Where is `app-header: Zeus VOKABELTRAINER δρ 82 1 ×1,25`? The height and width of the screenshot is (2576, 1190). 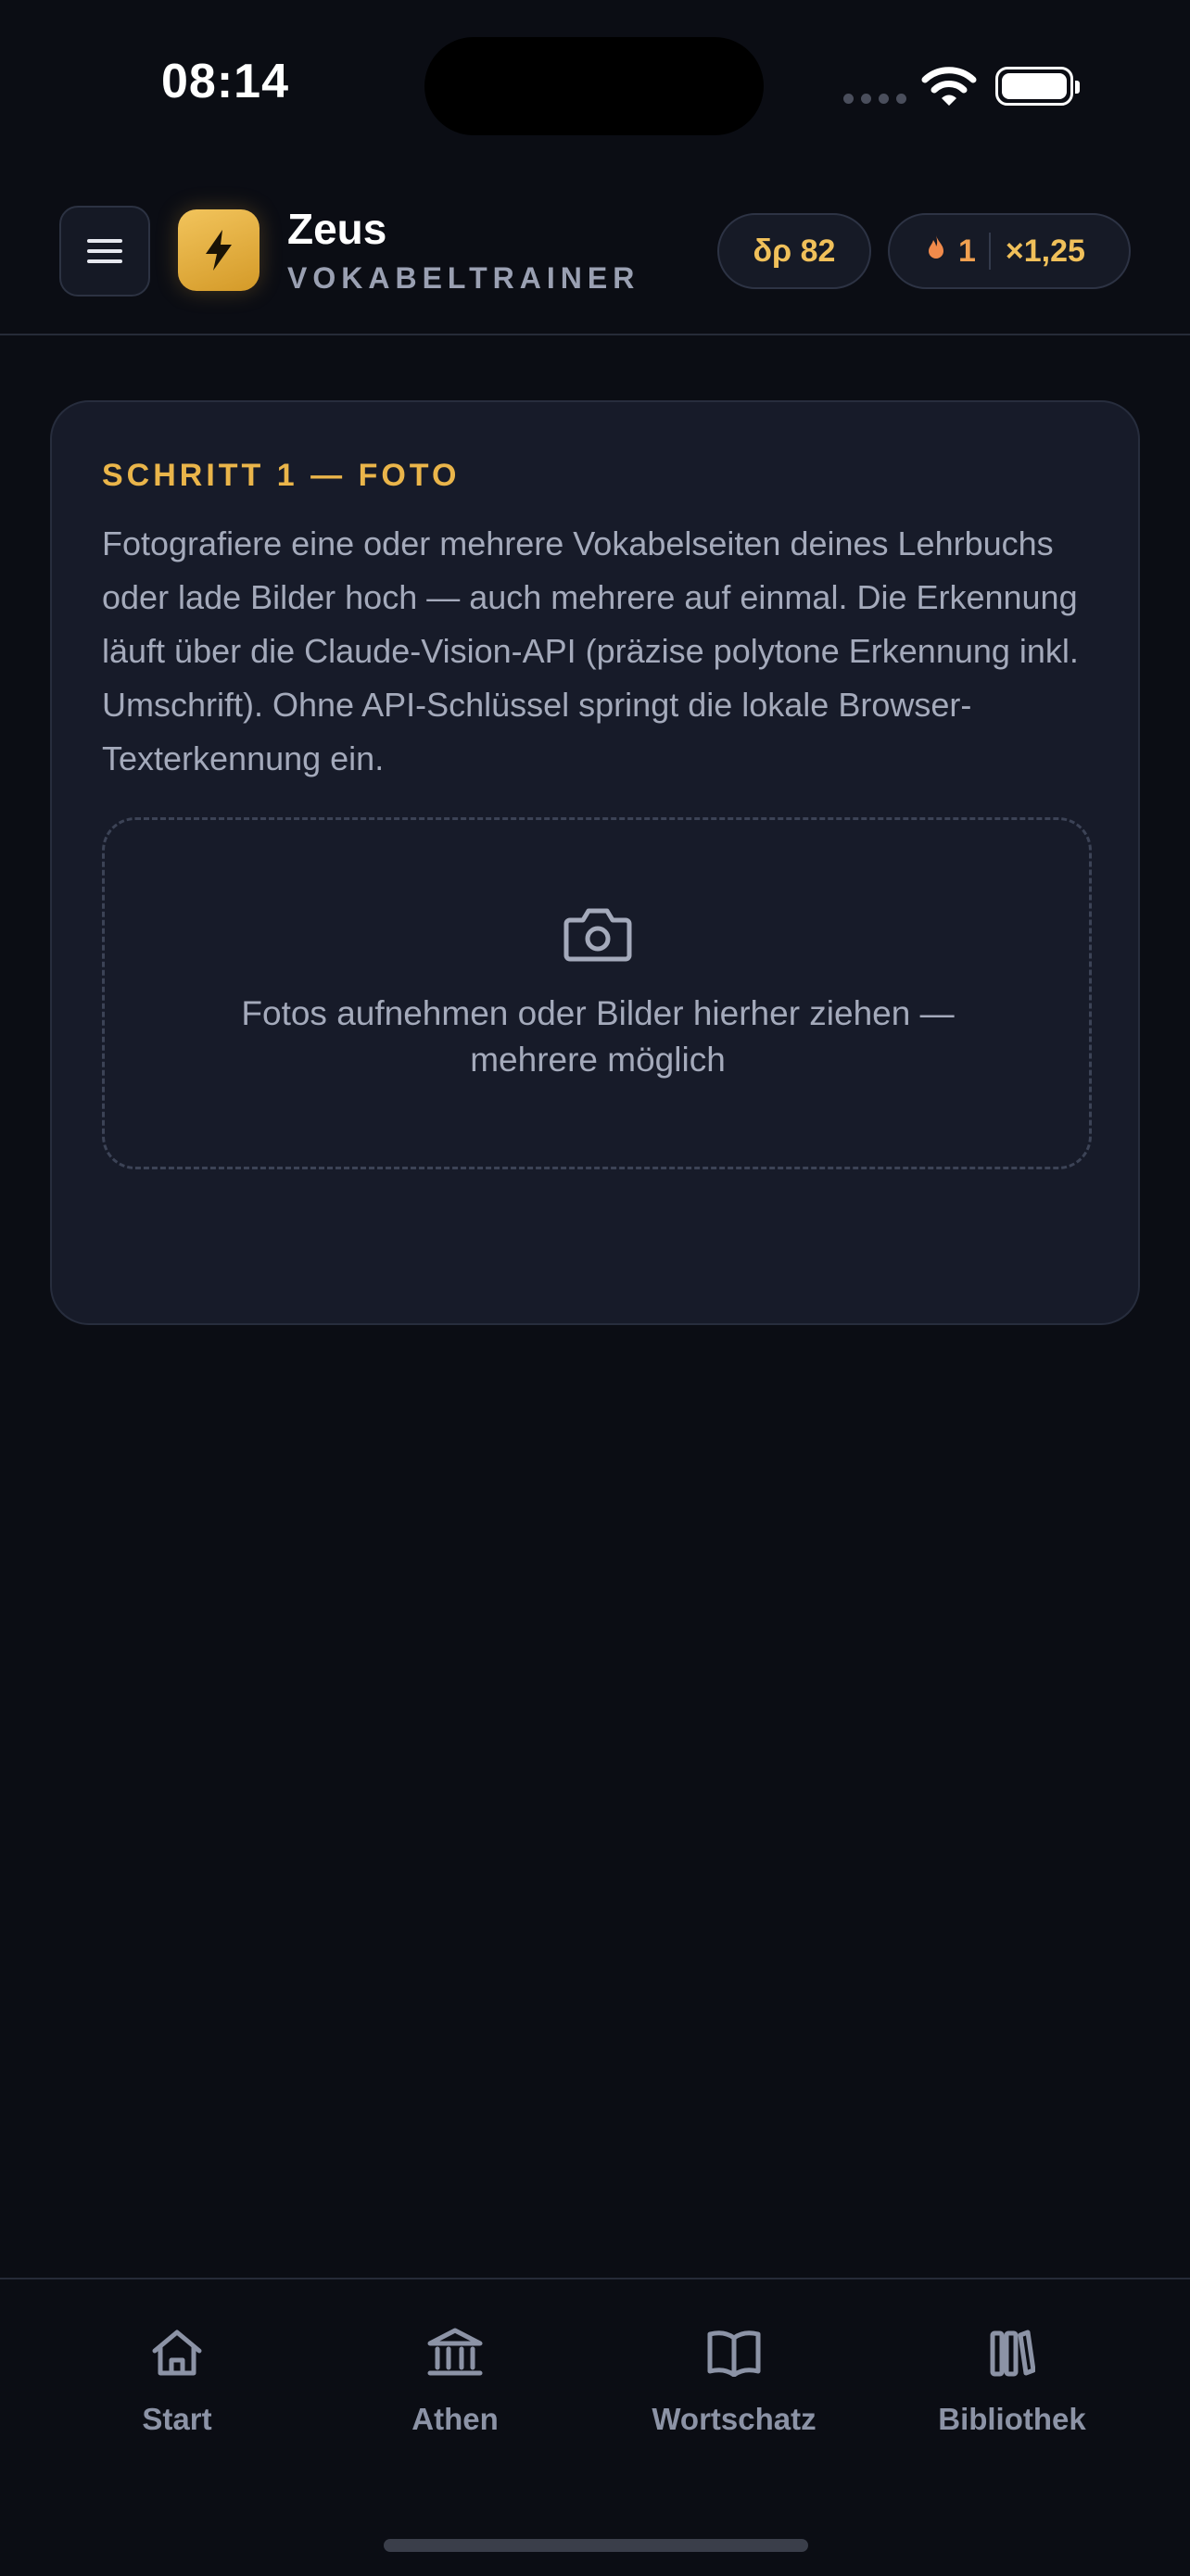
app-header: Zeus VOKABELTRAINER δρ 82 1 ×1,25 is located at coordinates (595, 260).